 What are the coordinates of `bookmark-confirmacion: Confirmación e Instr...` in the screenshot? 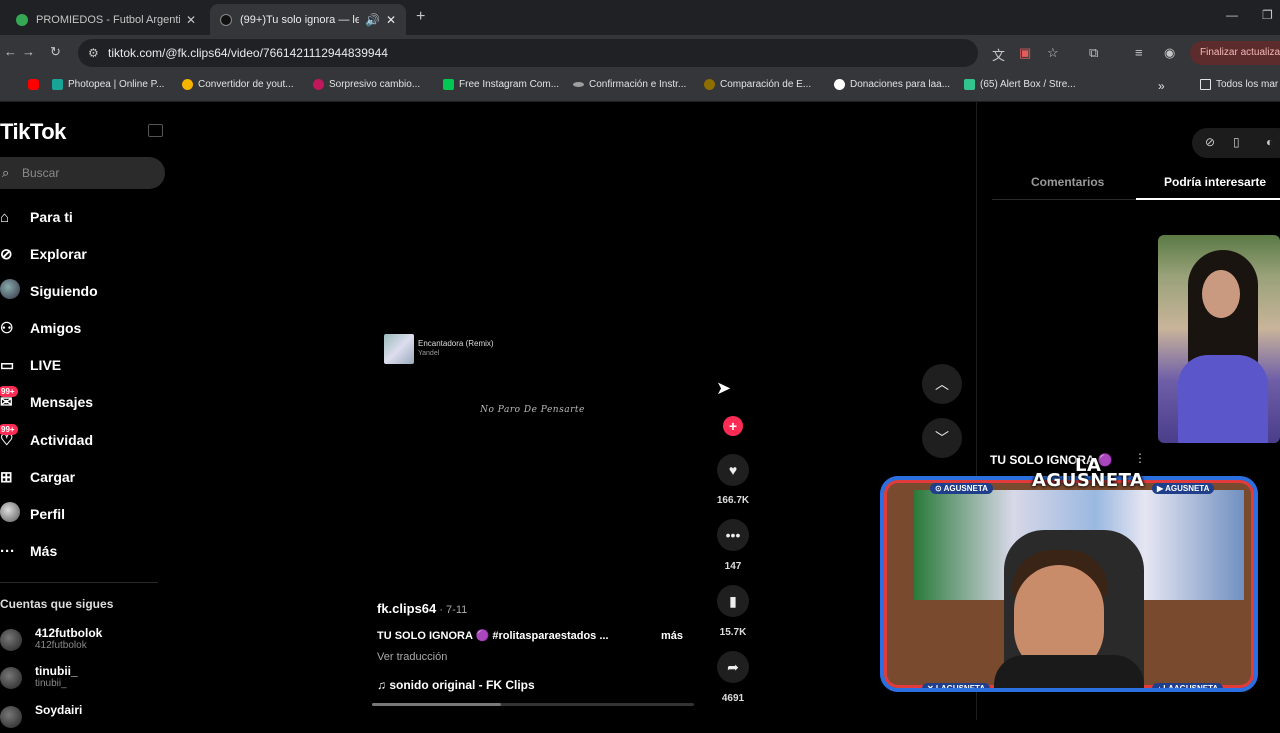 It's located at (629, 84).